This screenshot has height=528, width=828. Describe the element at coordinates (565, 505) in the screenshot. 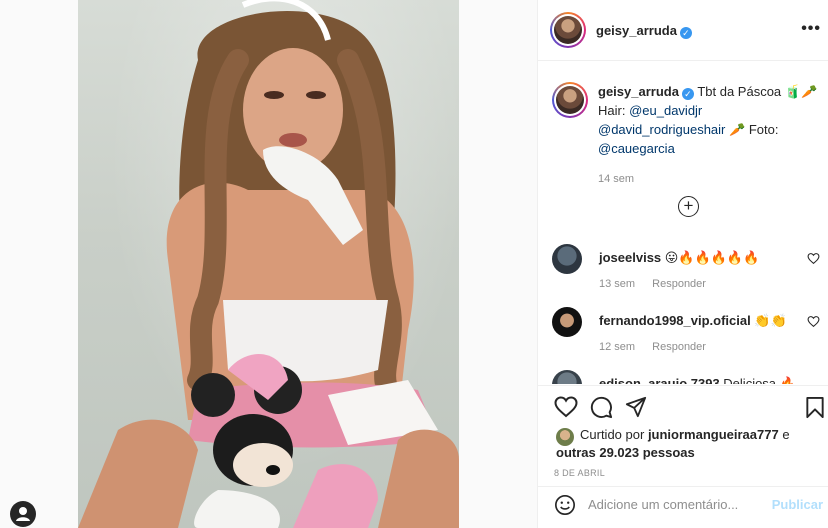

I see `emoji-icon` at that location.